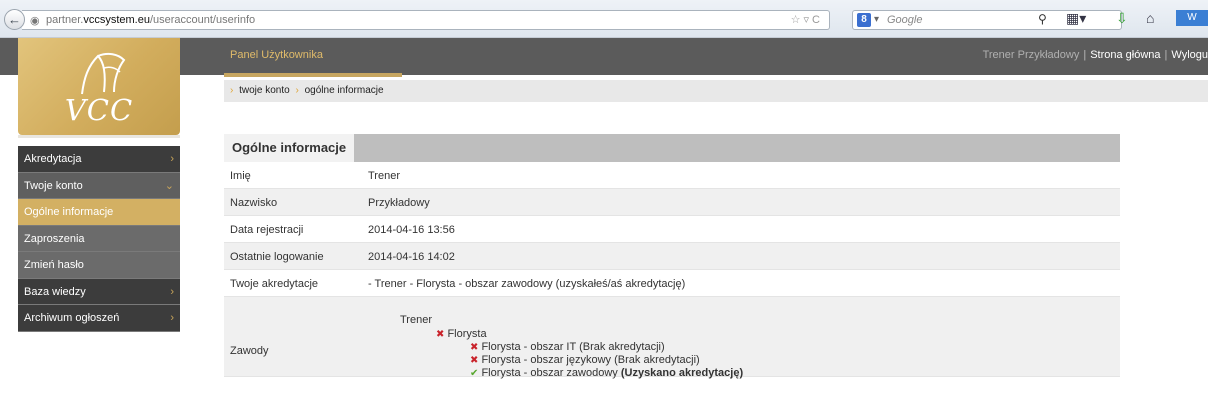 The width and height of the screenshot is (1208, 403). Describe the element at coordinates (35, 21) in the screenshot. I see `globe-icon: ◉` at that location.